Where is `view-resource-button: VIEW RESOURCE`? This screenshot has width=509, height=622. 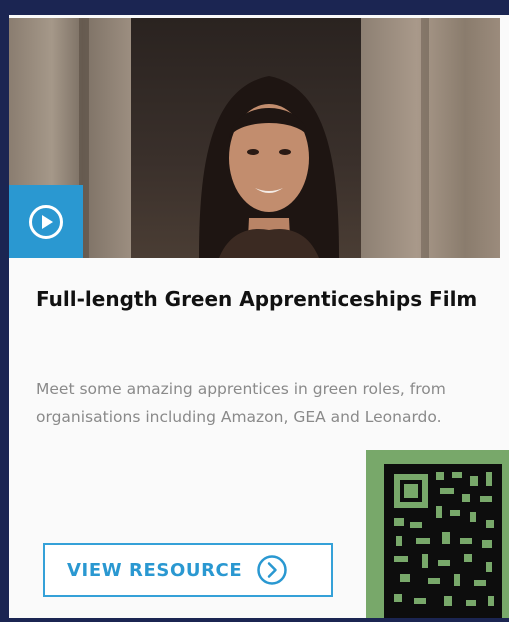 view-resource-button: VIEW RESOURCE is located at coordinates (188, 570).